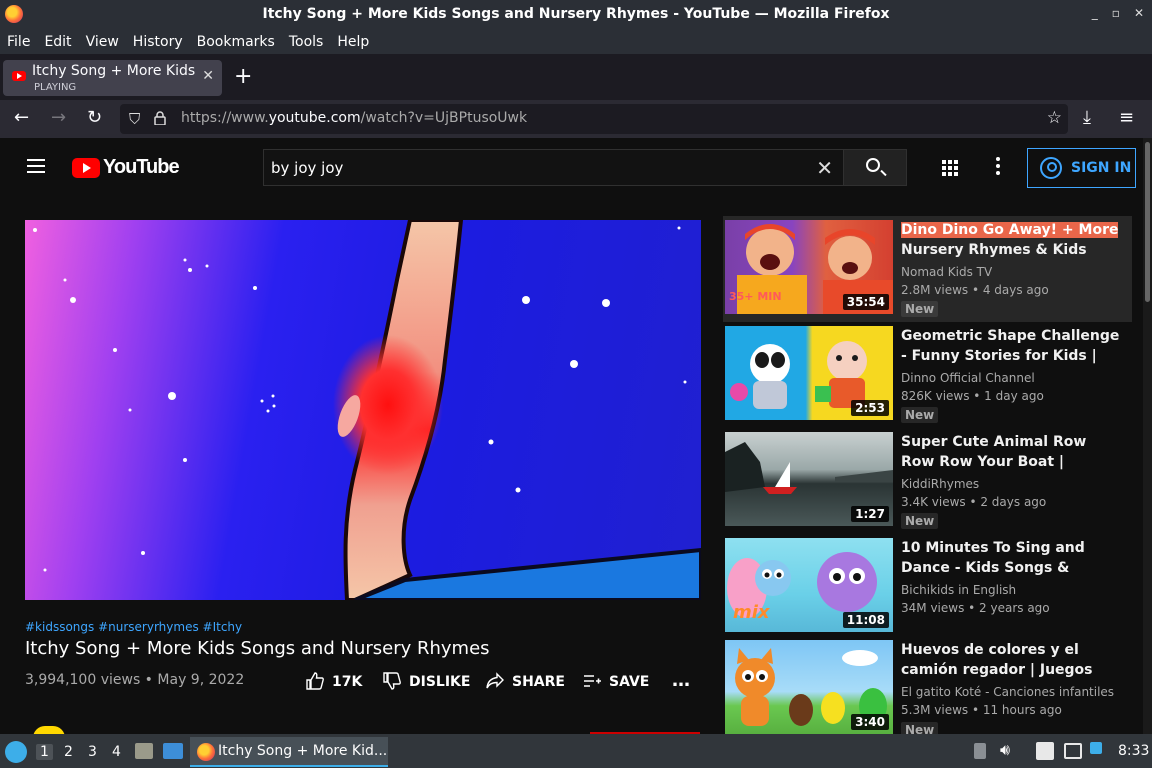 The image size is (1152, 768). I want to click on application-launcher-icon, so click(16, 752).